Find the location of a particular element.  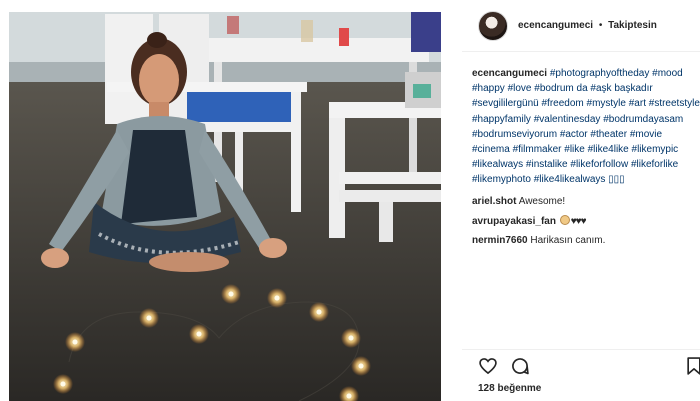

raised-hands-emoji-icon is located at coordinates (564, 220).